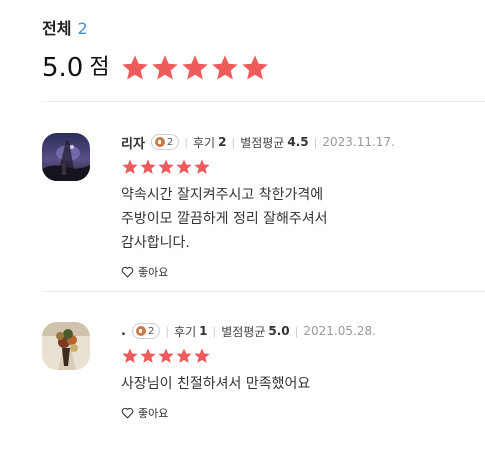 The width and height of the screenshot is (485, 449). Describe the element at coordinates (298, 142) in the screenshot. I see `avg-rating-value: 4.5` at that location.